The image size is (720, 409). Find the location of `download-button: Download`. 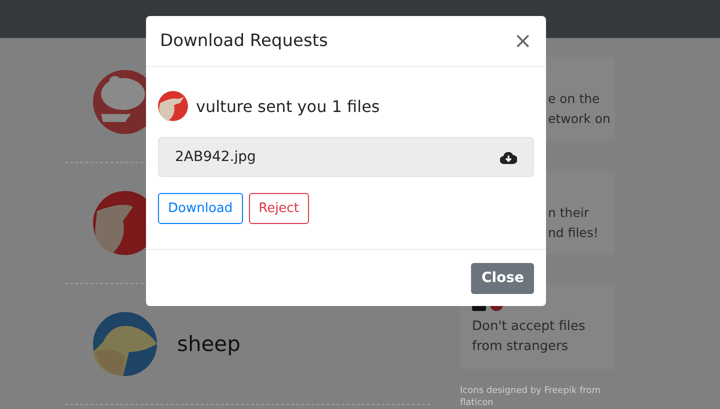

download-button: Download is located at coordinates (200, 208).